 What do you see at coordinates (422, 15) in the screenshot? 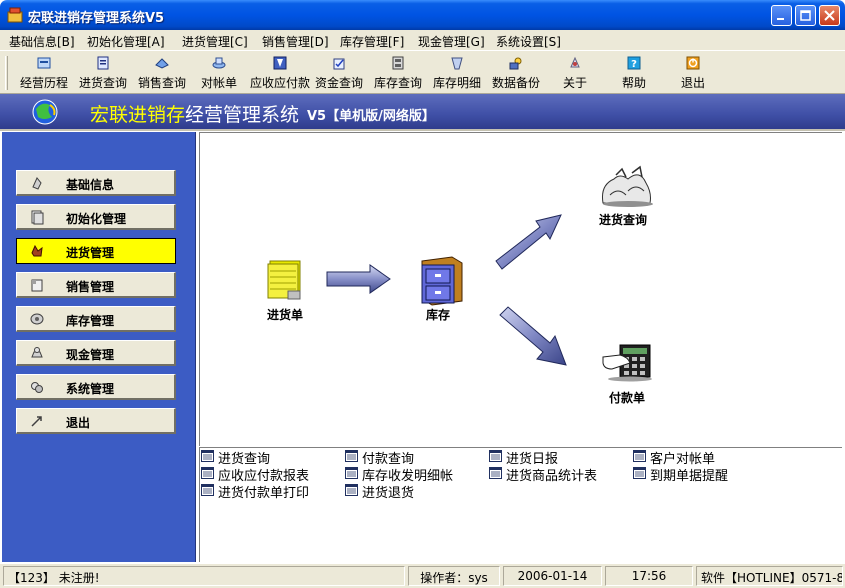
I see `title-bar: 宏联进销存管理系统V5` at bounding box center [422, 15].